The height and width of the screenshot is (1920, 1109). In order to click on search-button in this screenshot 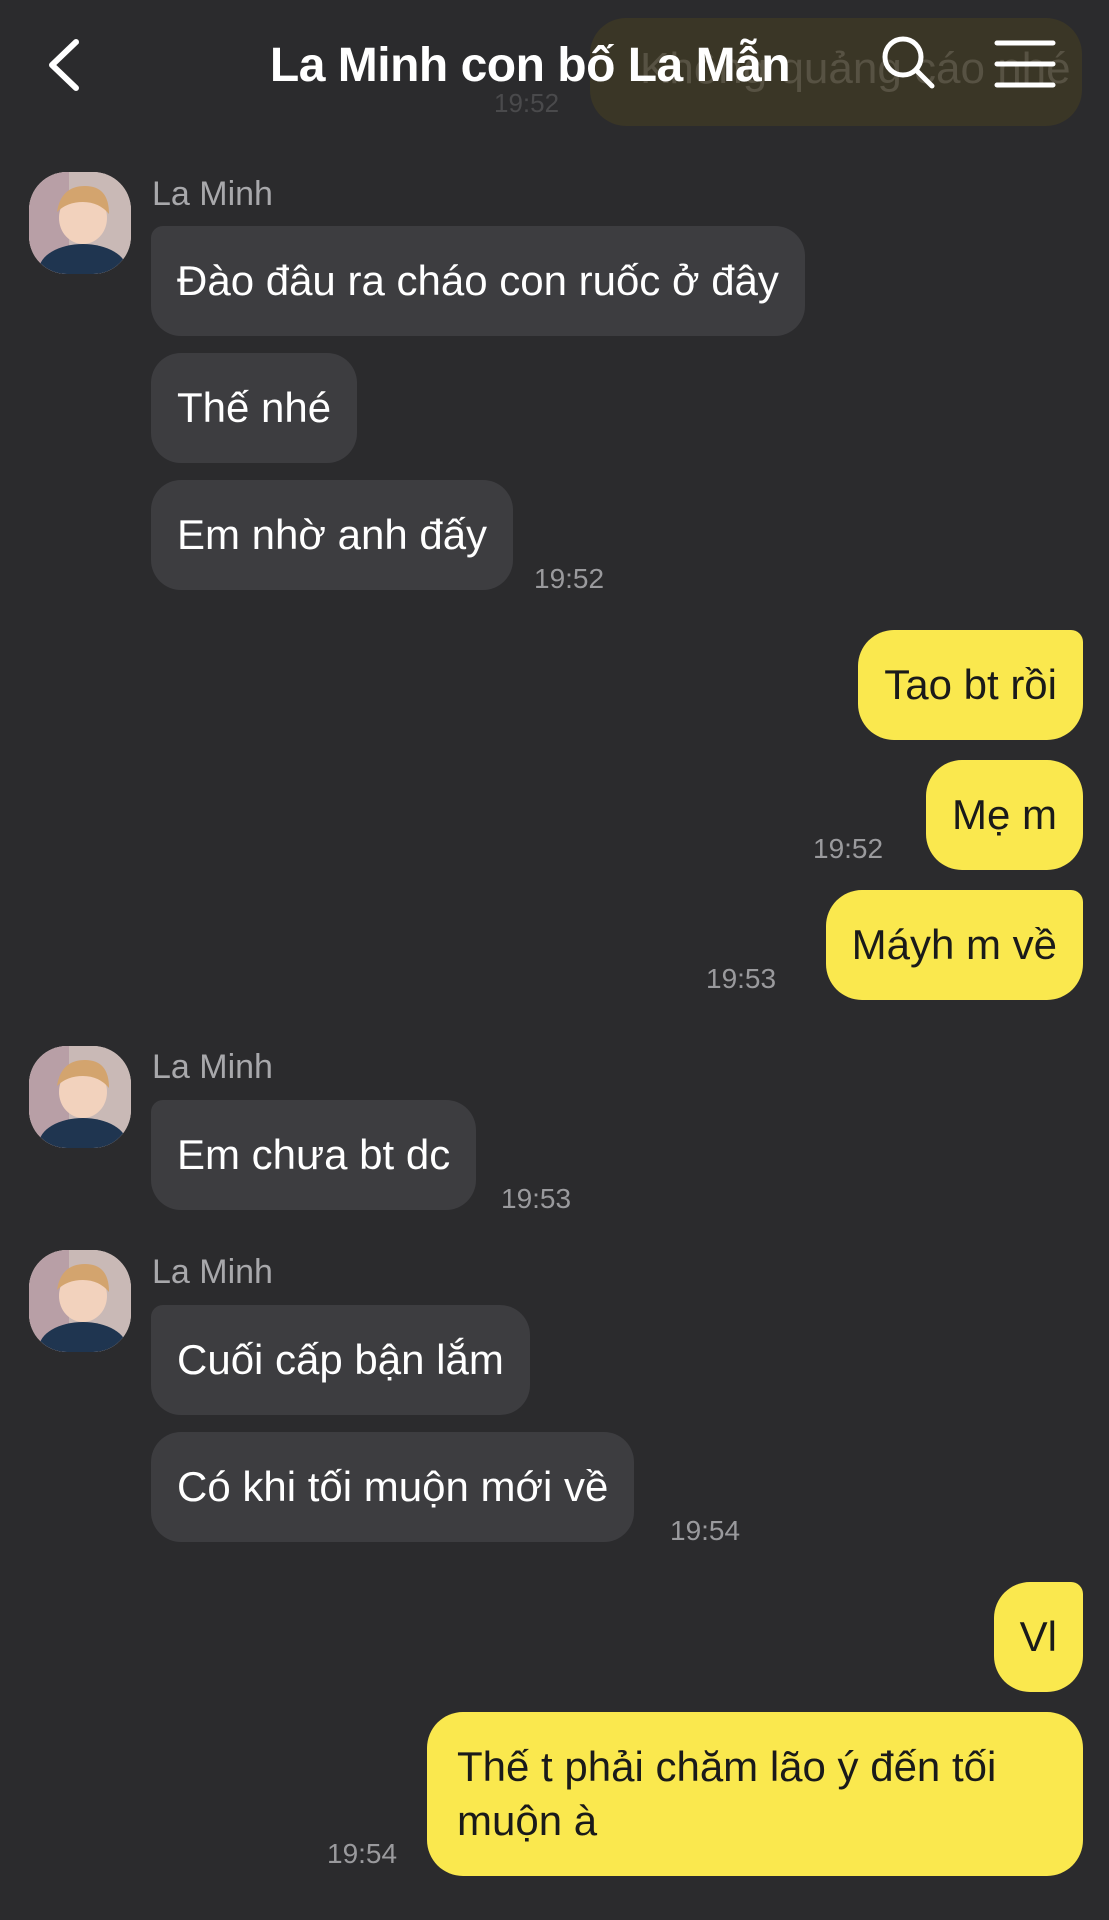, I will do `click(908, 62)`.